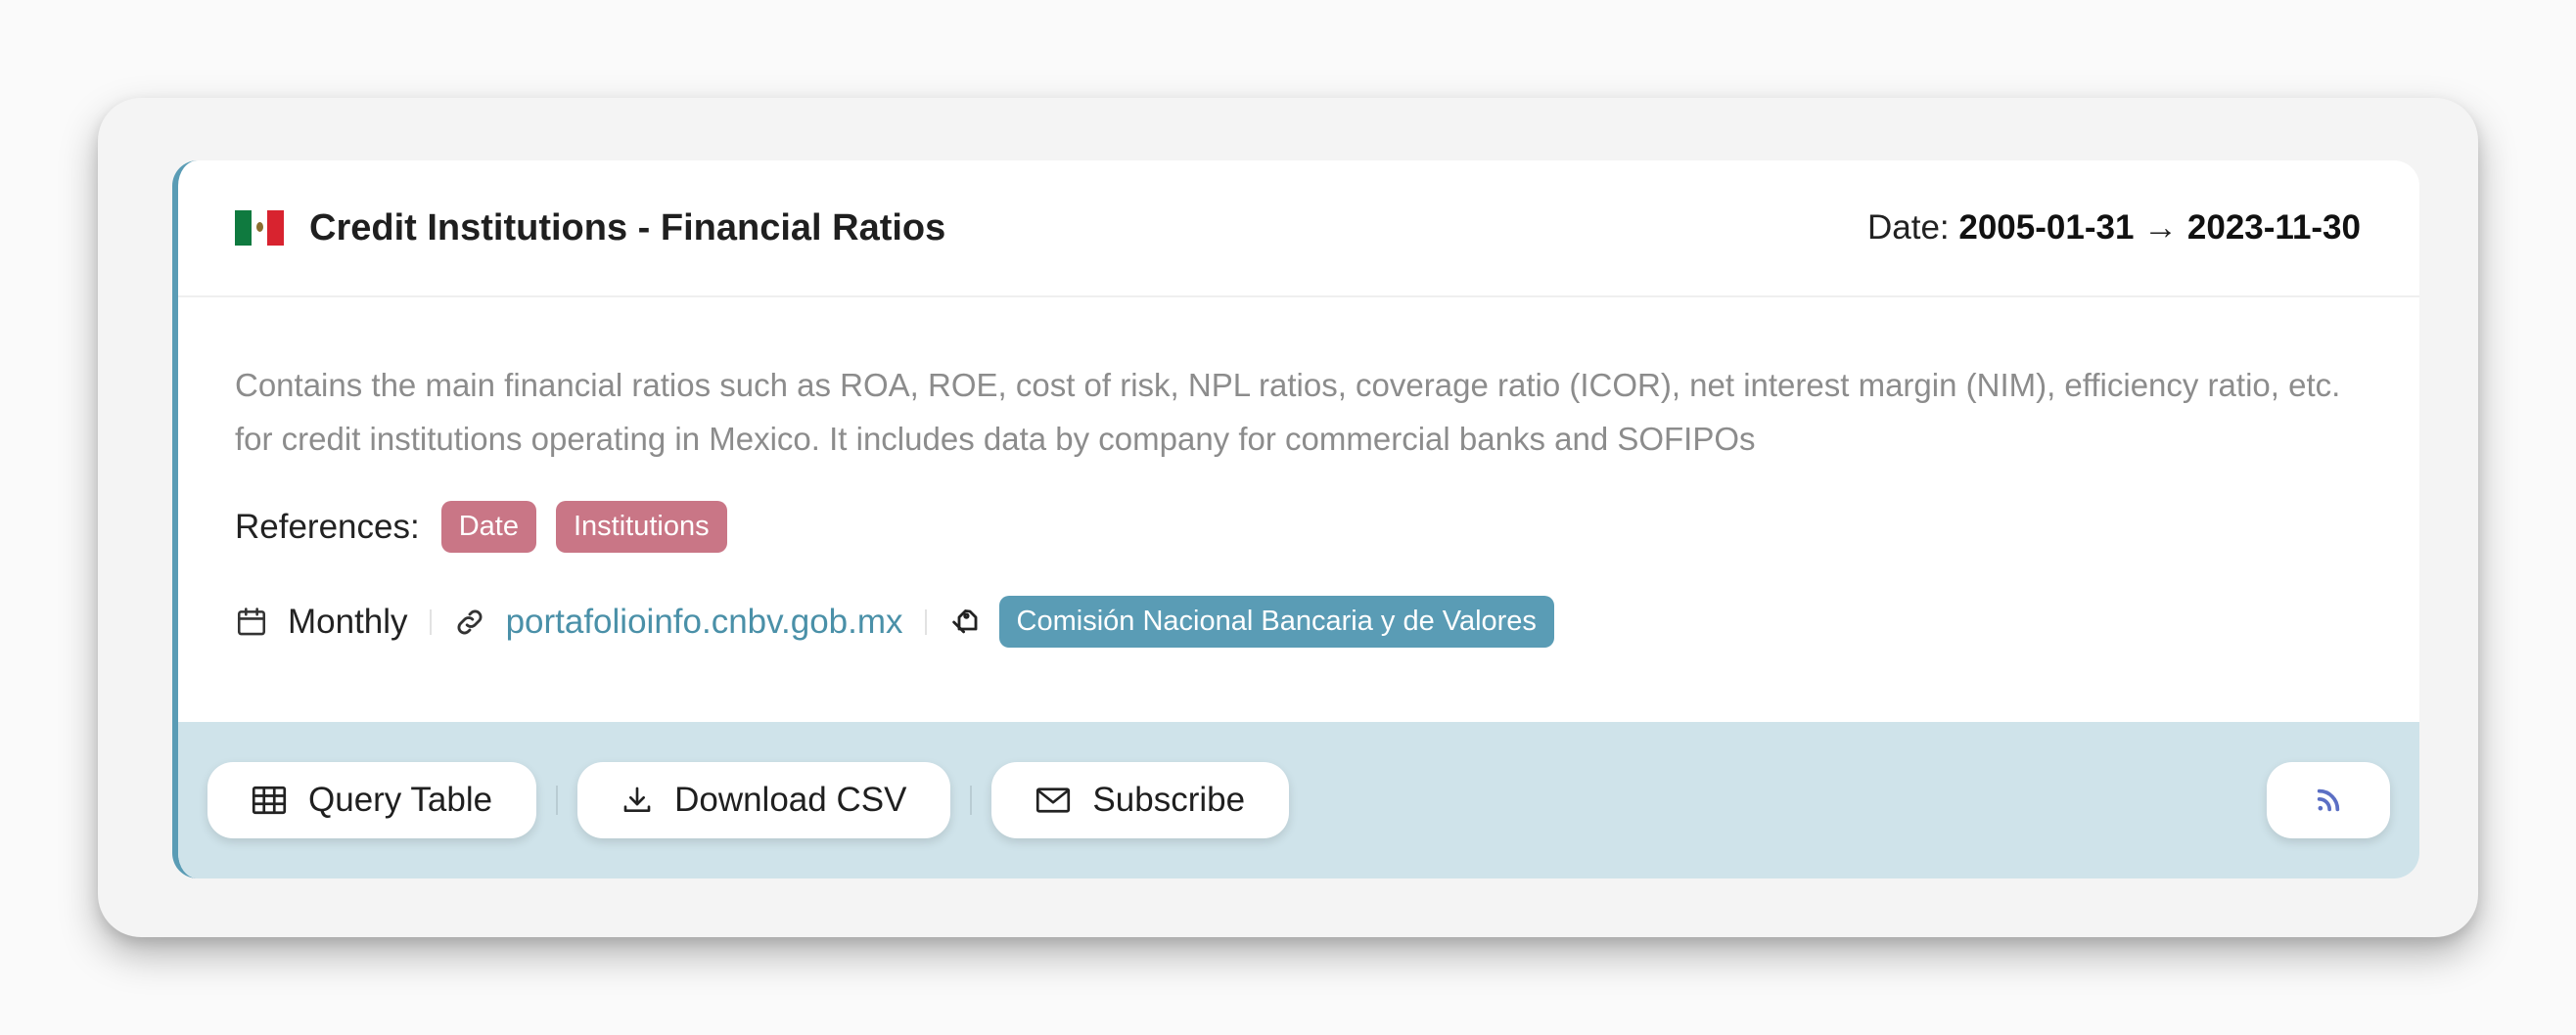 The height and width of the screenshot is (1035, 2576). Describe the element at coordinates (1276, 622) in the screenshot. I see `organization-tag: Comisión Nacional Bancaria y de Valores` at that location.